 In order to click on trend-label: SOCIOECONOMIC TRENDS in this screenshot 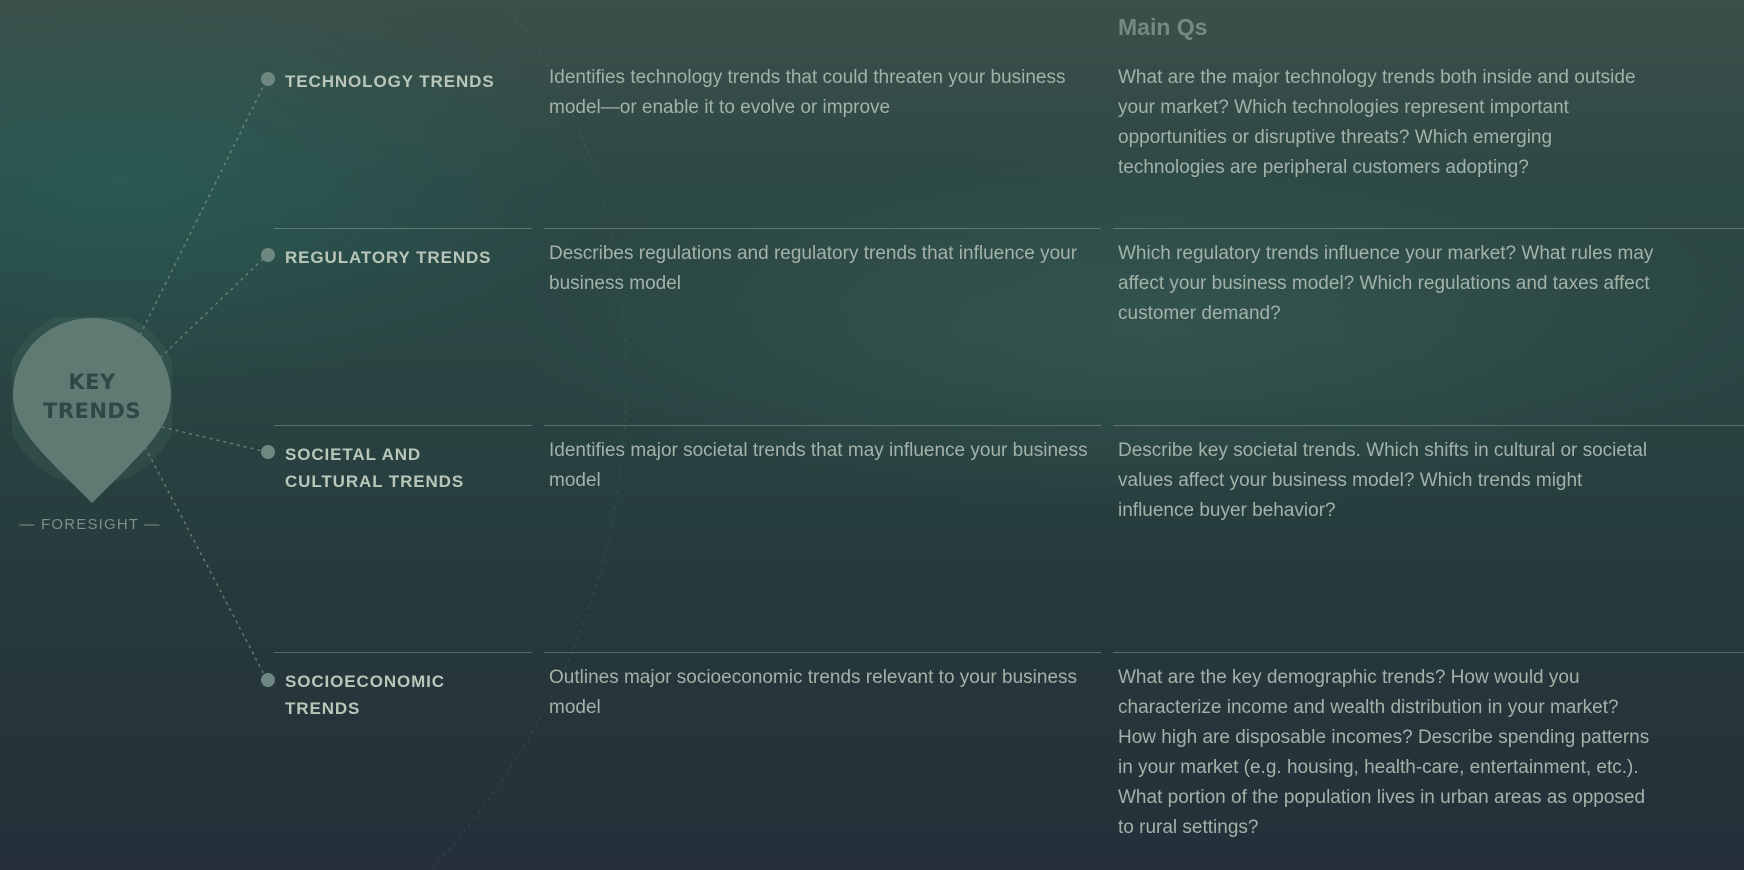, I will do `click(365, 695)`.